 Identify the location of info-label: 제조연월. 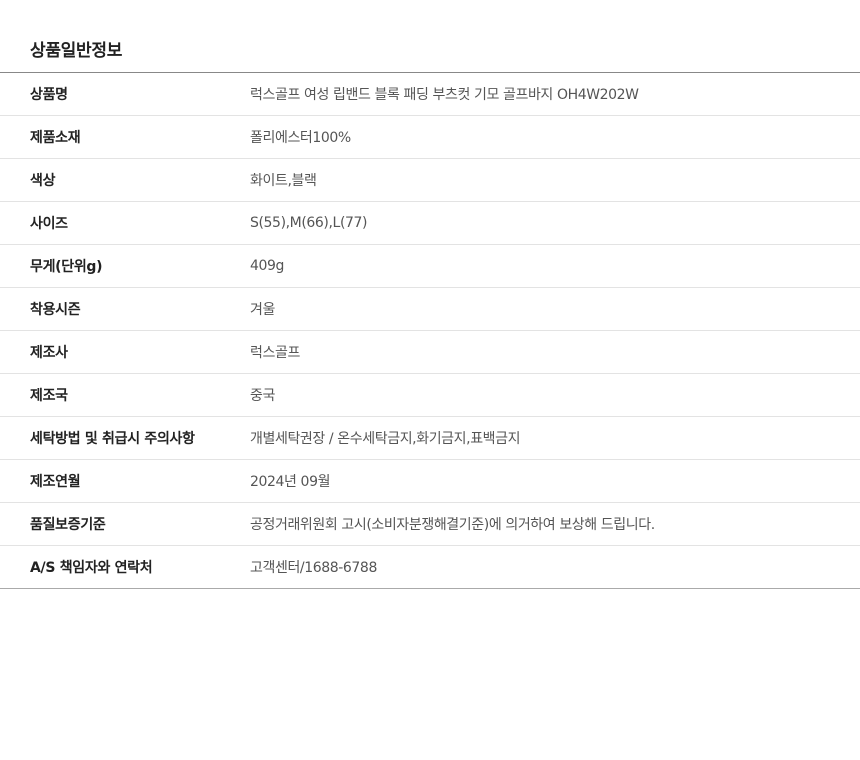
(55, 482).